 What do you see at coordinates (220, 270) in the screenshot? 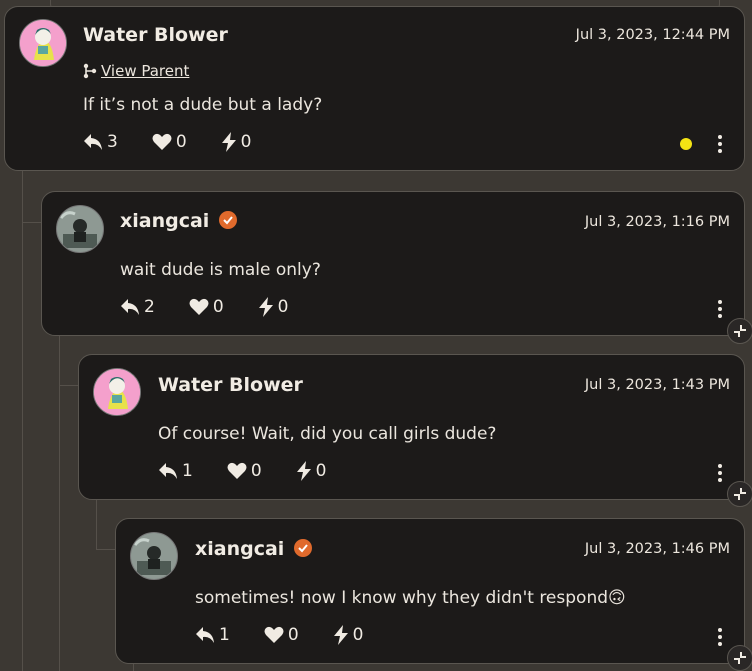
I see `comment-text: wait dude is male only?` at bounding box center [220, 270].